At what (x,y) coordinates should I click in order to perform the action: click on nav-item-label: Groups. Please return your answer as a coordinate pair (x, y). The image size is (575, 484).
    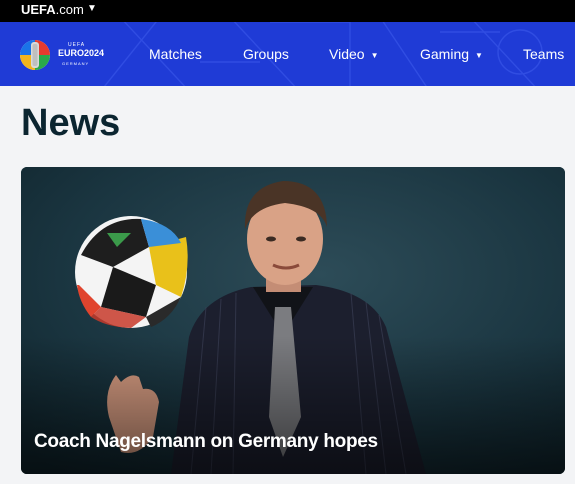
    Looking at the image, I should click on (266, 54).